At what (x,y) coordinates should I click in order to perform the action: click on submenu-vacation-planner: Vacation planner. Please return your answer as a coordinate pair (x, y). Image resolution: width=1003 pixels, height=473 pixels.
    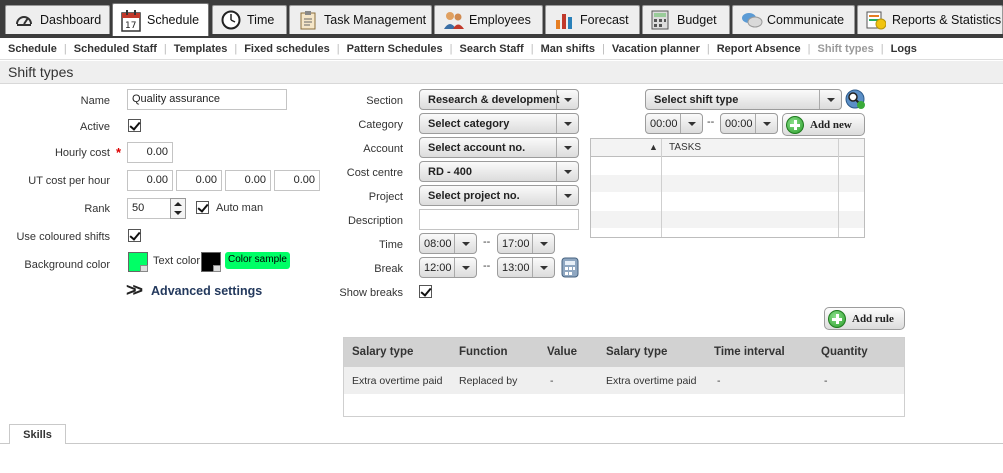
    Looking at the image, I should click on (656, 49).